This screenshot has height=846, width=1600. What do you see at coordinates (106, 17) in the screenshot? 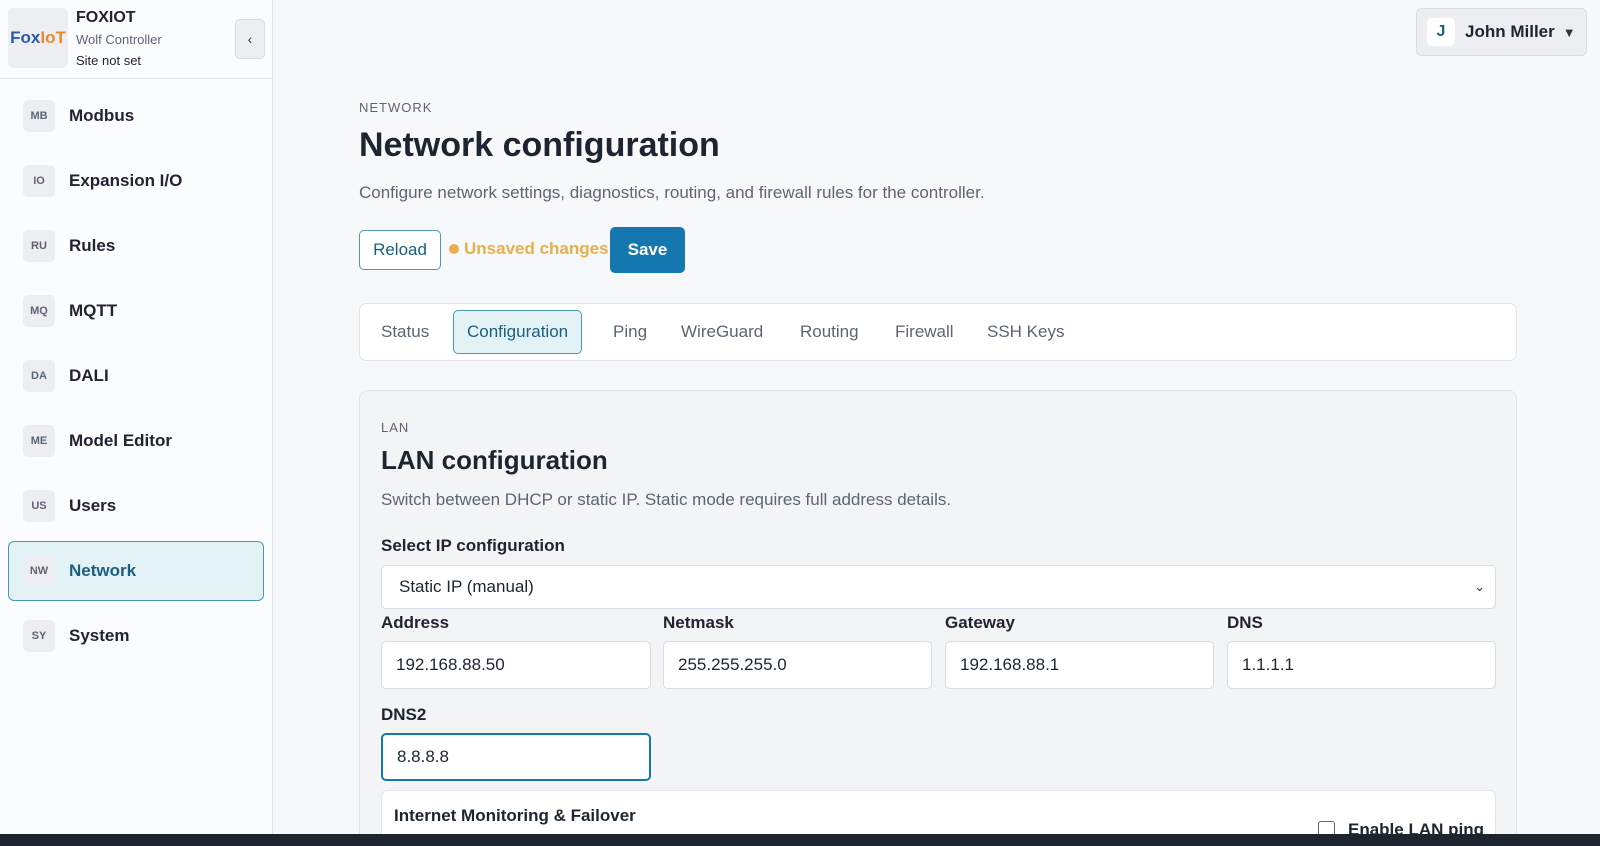
I see `brand-name: FOXIOT` at bounding box center [106, 17].